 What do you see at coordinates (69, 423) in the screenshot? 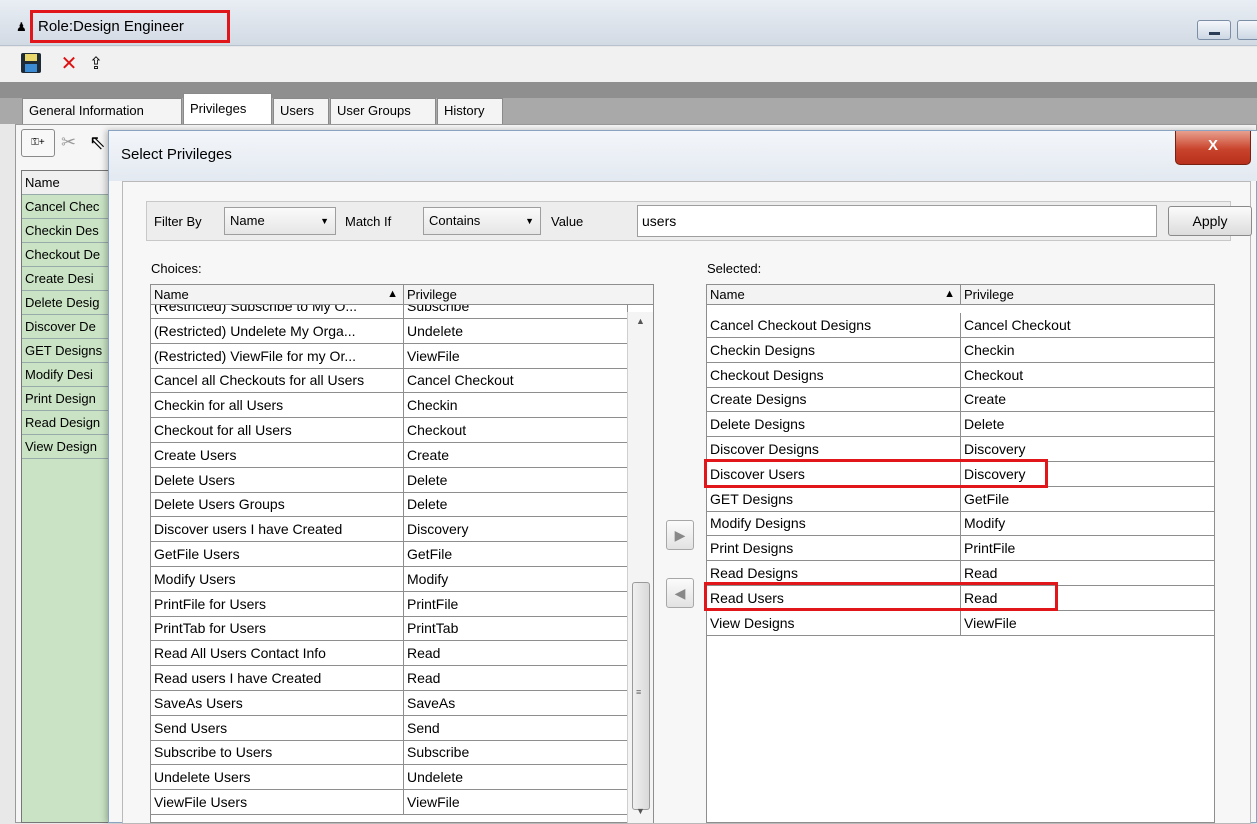
I see `list-item: Read Design` at bounding box center [69, 423].